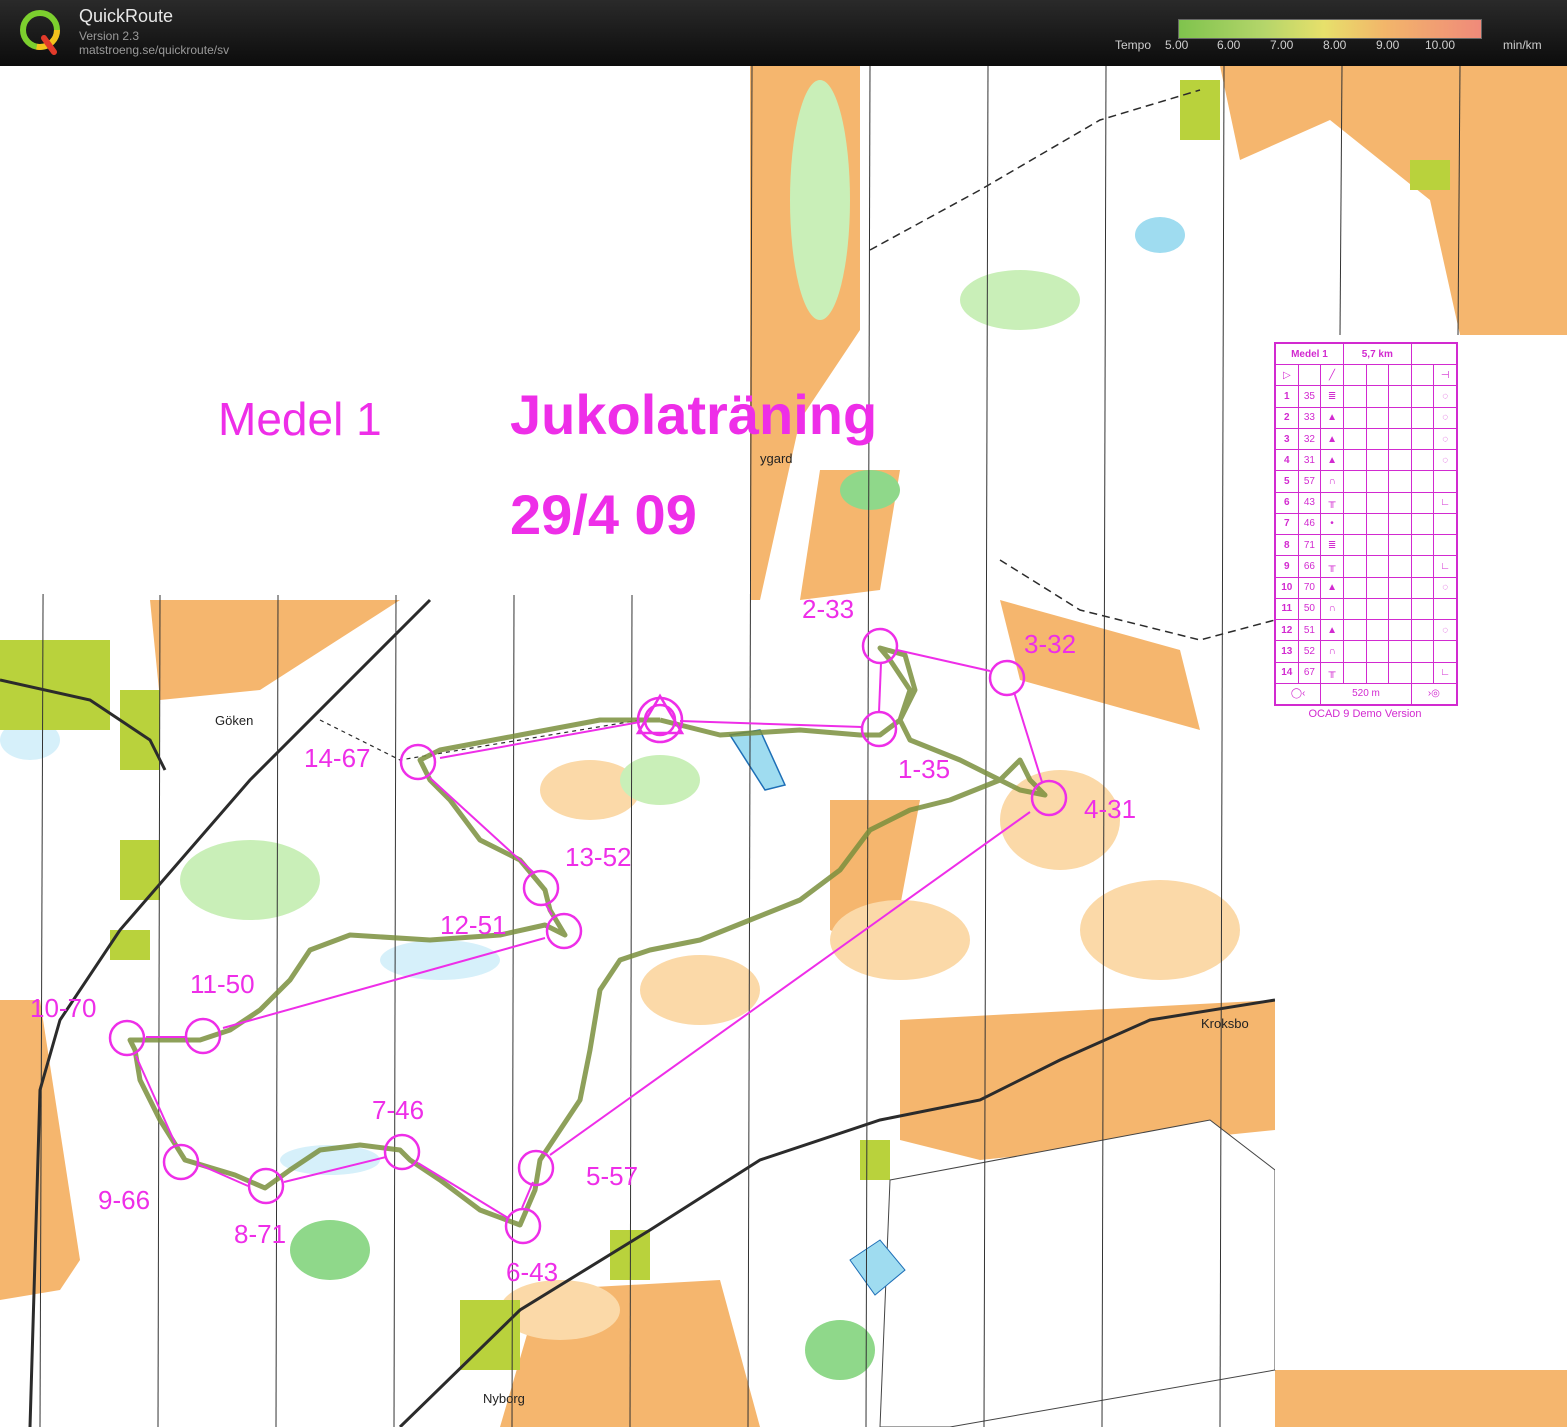 The width and height of the screenshot is (1567, 1427). Describe the element at coordinates (1522, 45) in the screenshot. I see `tempo-unit: min/km` at that location.